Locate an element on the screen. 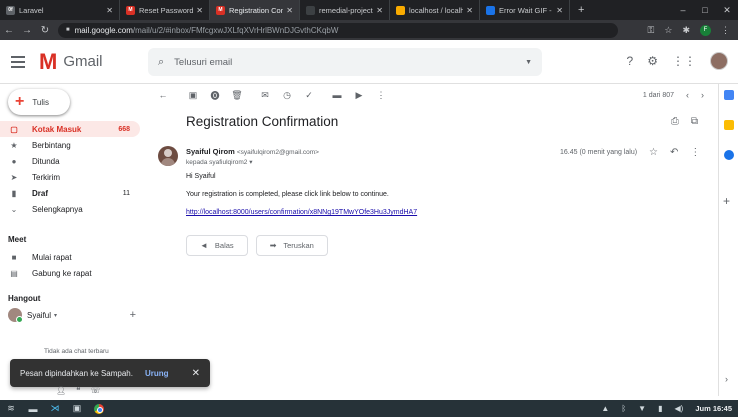 This screenshot has width=738, height=417. status-dropdown-icon: ▾ is located at coordinates (55, 315).